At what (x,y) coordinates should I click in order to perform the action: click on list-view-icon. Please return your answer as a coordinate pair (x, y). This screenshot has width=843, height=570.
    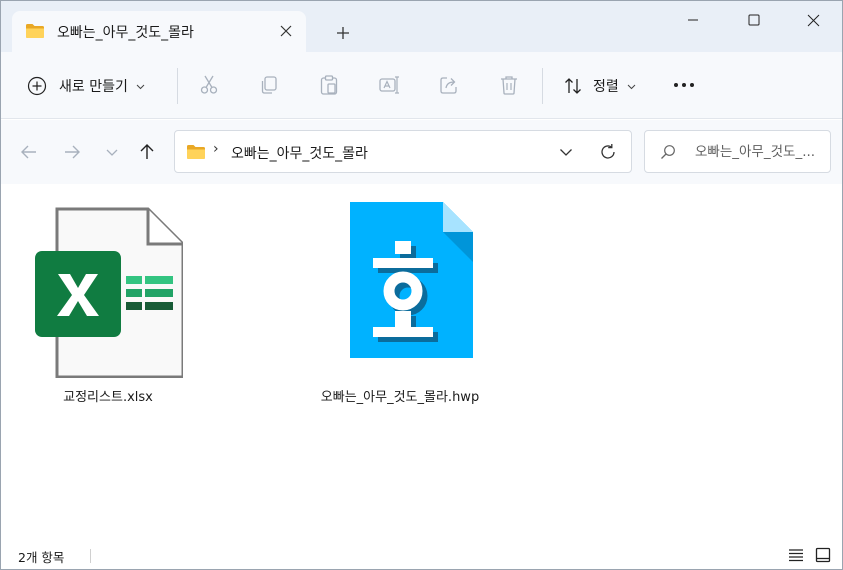
    Looking at the image, I should click on (796, 555).